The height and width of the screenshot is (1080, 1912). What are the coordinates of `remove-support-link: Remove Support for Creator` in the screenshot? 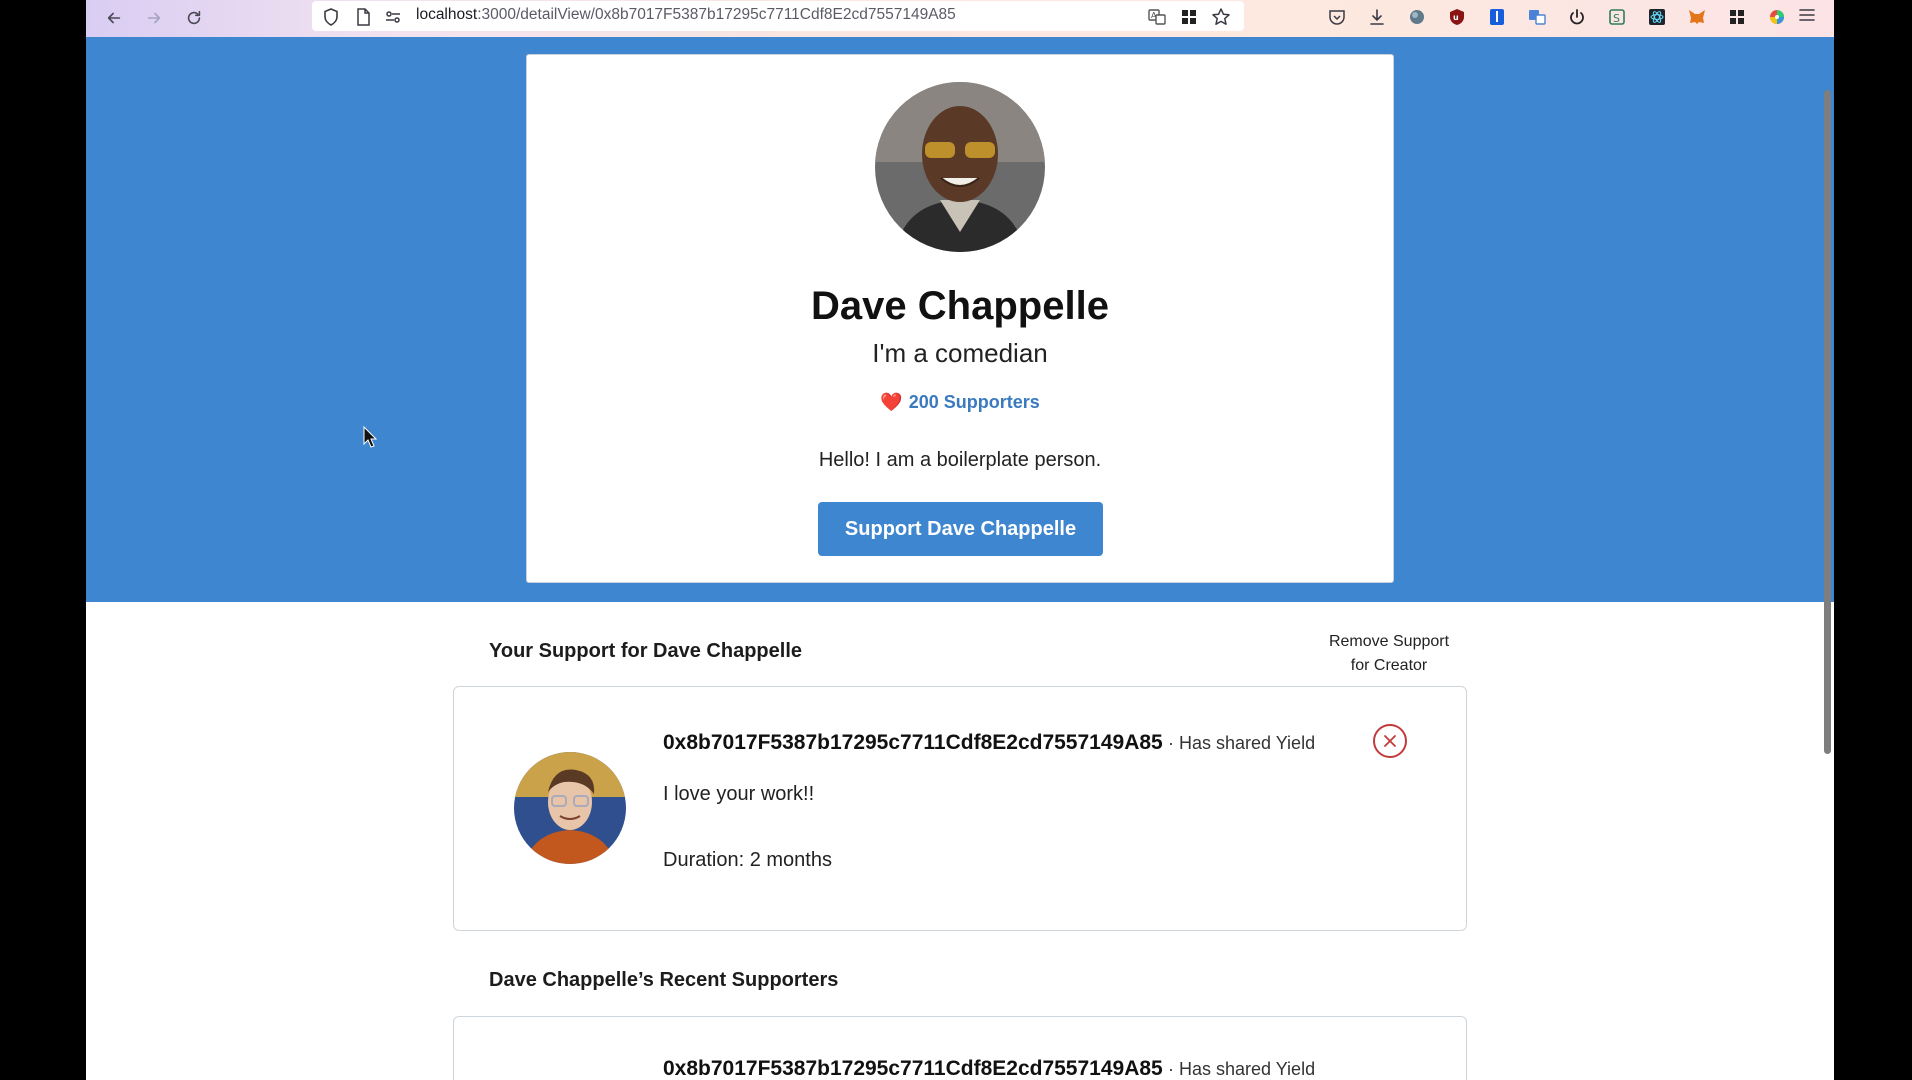 It's located at (1389, 654).